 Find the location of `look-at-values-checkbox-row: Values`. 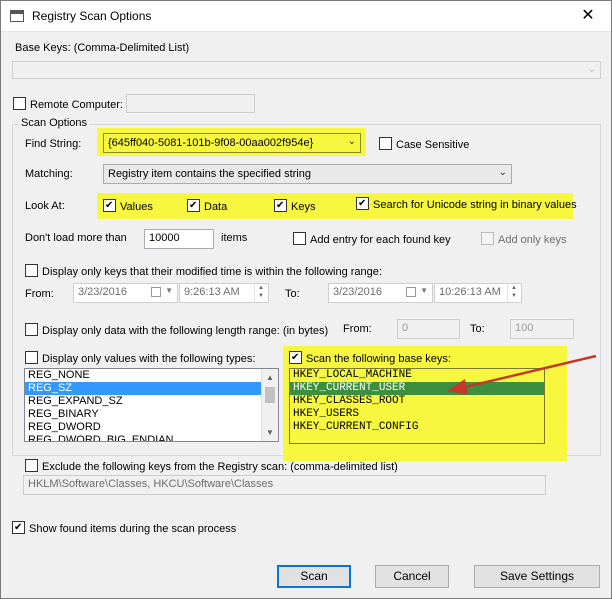

look-at-values-checkbox-row: Values is located at coordinates (128, 206).